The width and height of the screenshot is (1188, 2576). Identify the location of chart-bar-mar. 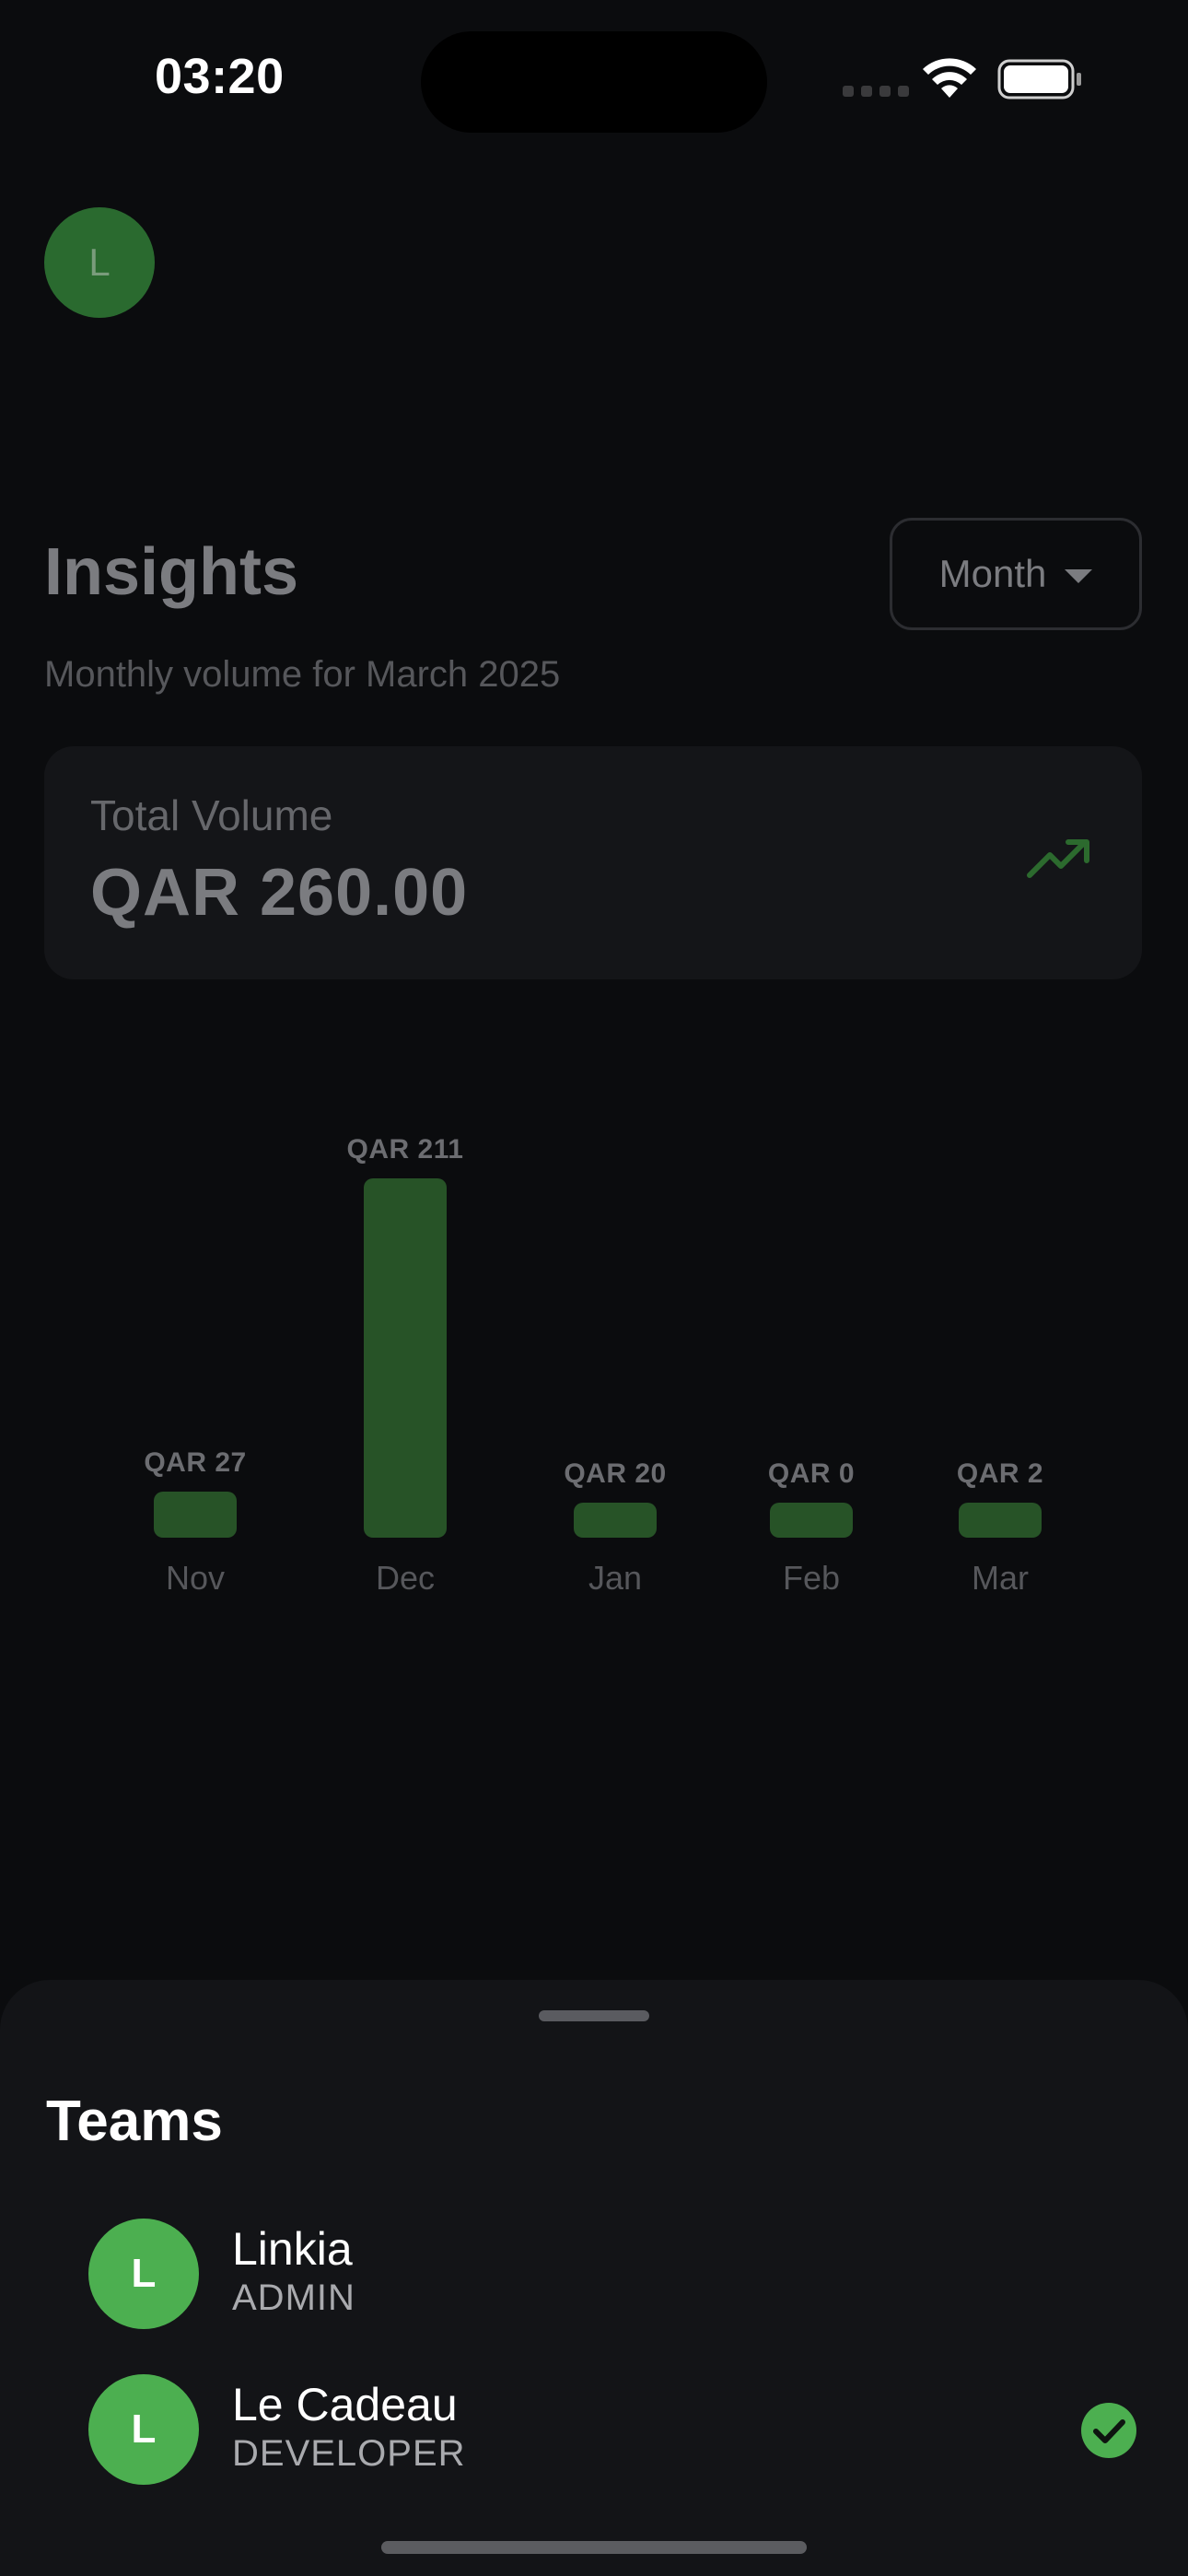
(1001, 1520).